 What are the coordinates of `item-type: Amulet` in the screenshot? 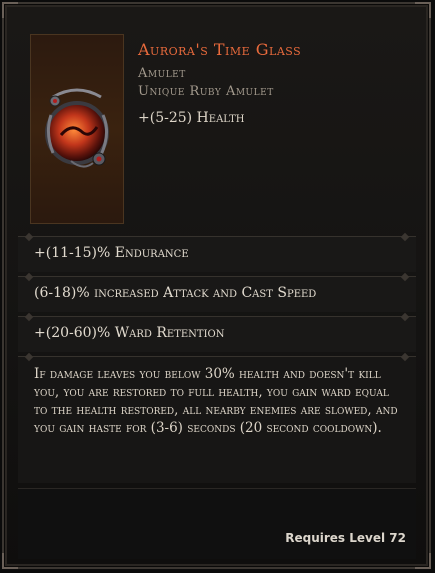 It's located at (162, 73).